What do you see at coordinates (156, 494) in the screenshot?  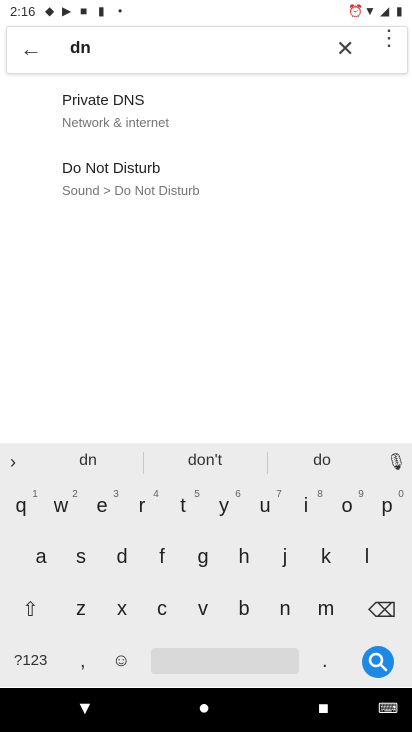 I see `key-hint: 4` at bounding box center [156, 494].